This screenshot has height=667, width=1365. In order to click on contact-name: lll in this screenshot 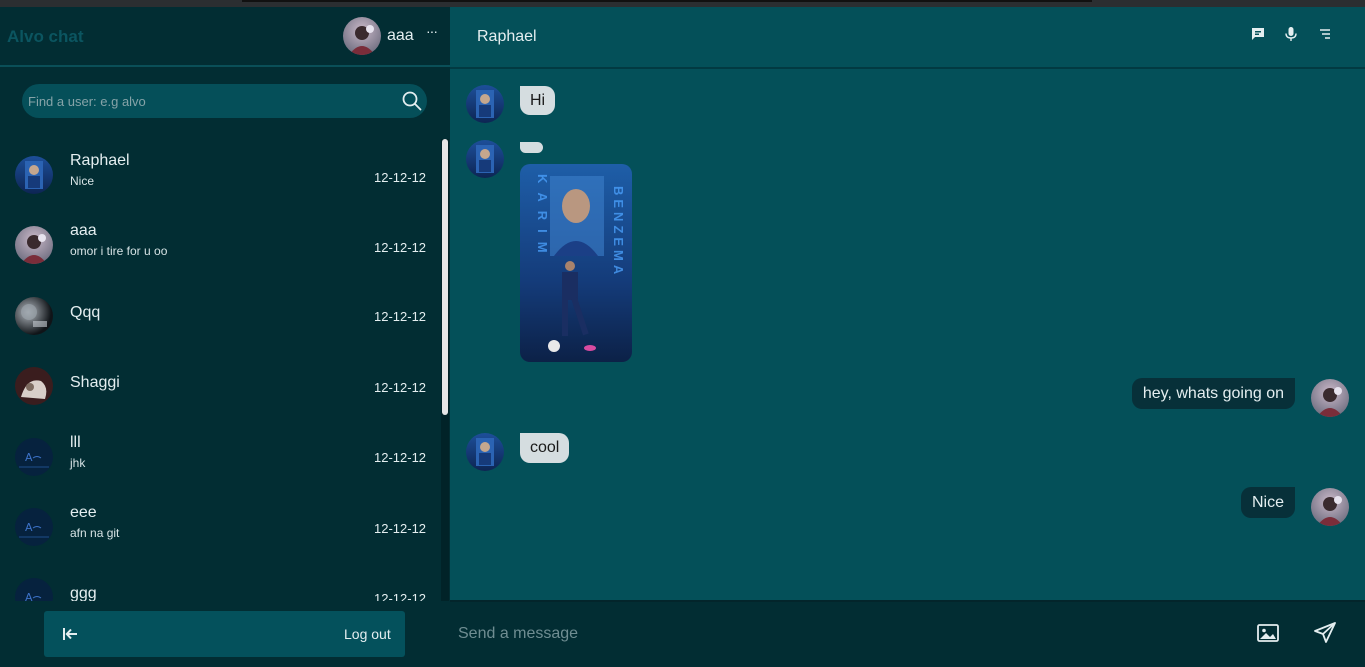, I will do `click(75, 442)`.